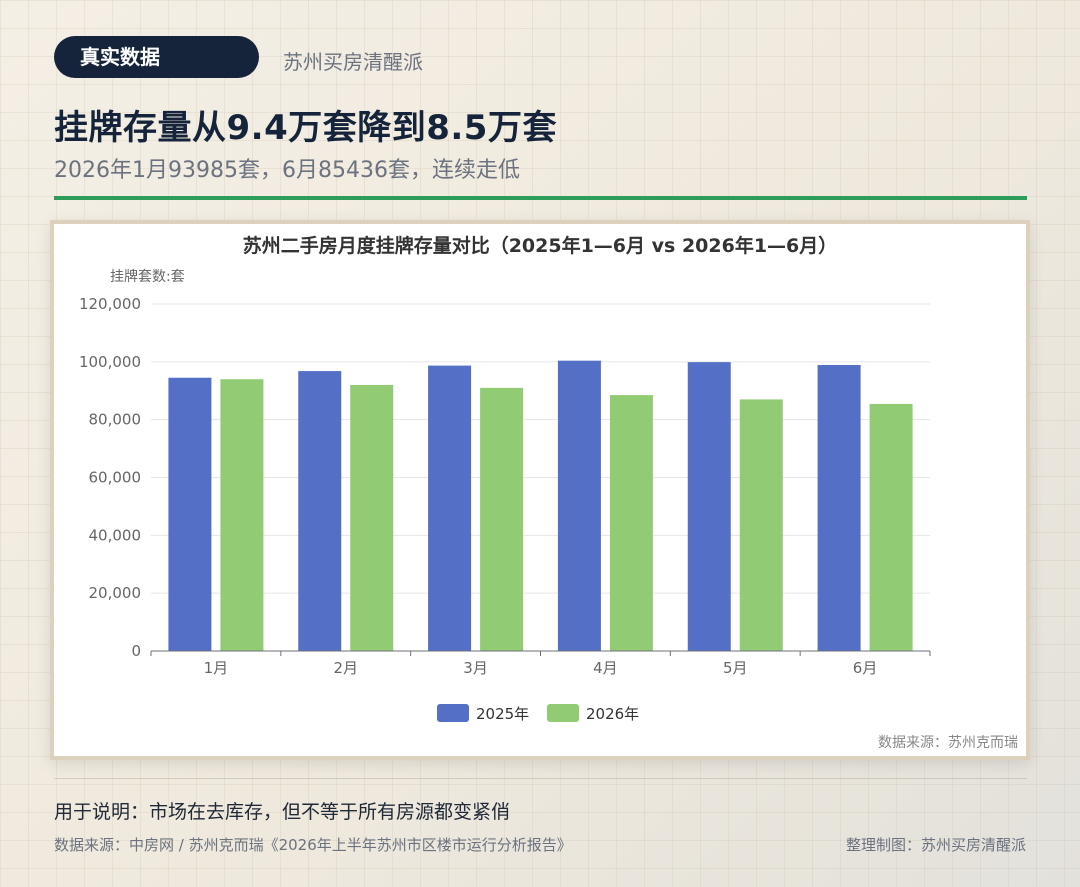 Image resolution: width=1080 pixels, height=887 pixels. I want to click on x-tick-label: 6月, so click(865, 668).